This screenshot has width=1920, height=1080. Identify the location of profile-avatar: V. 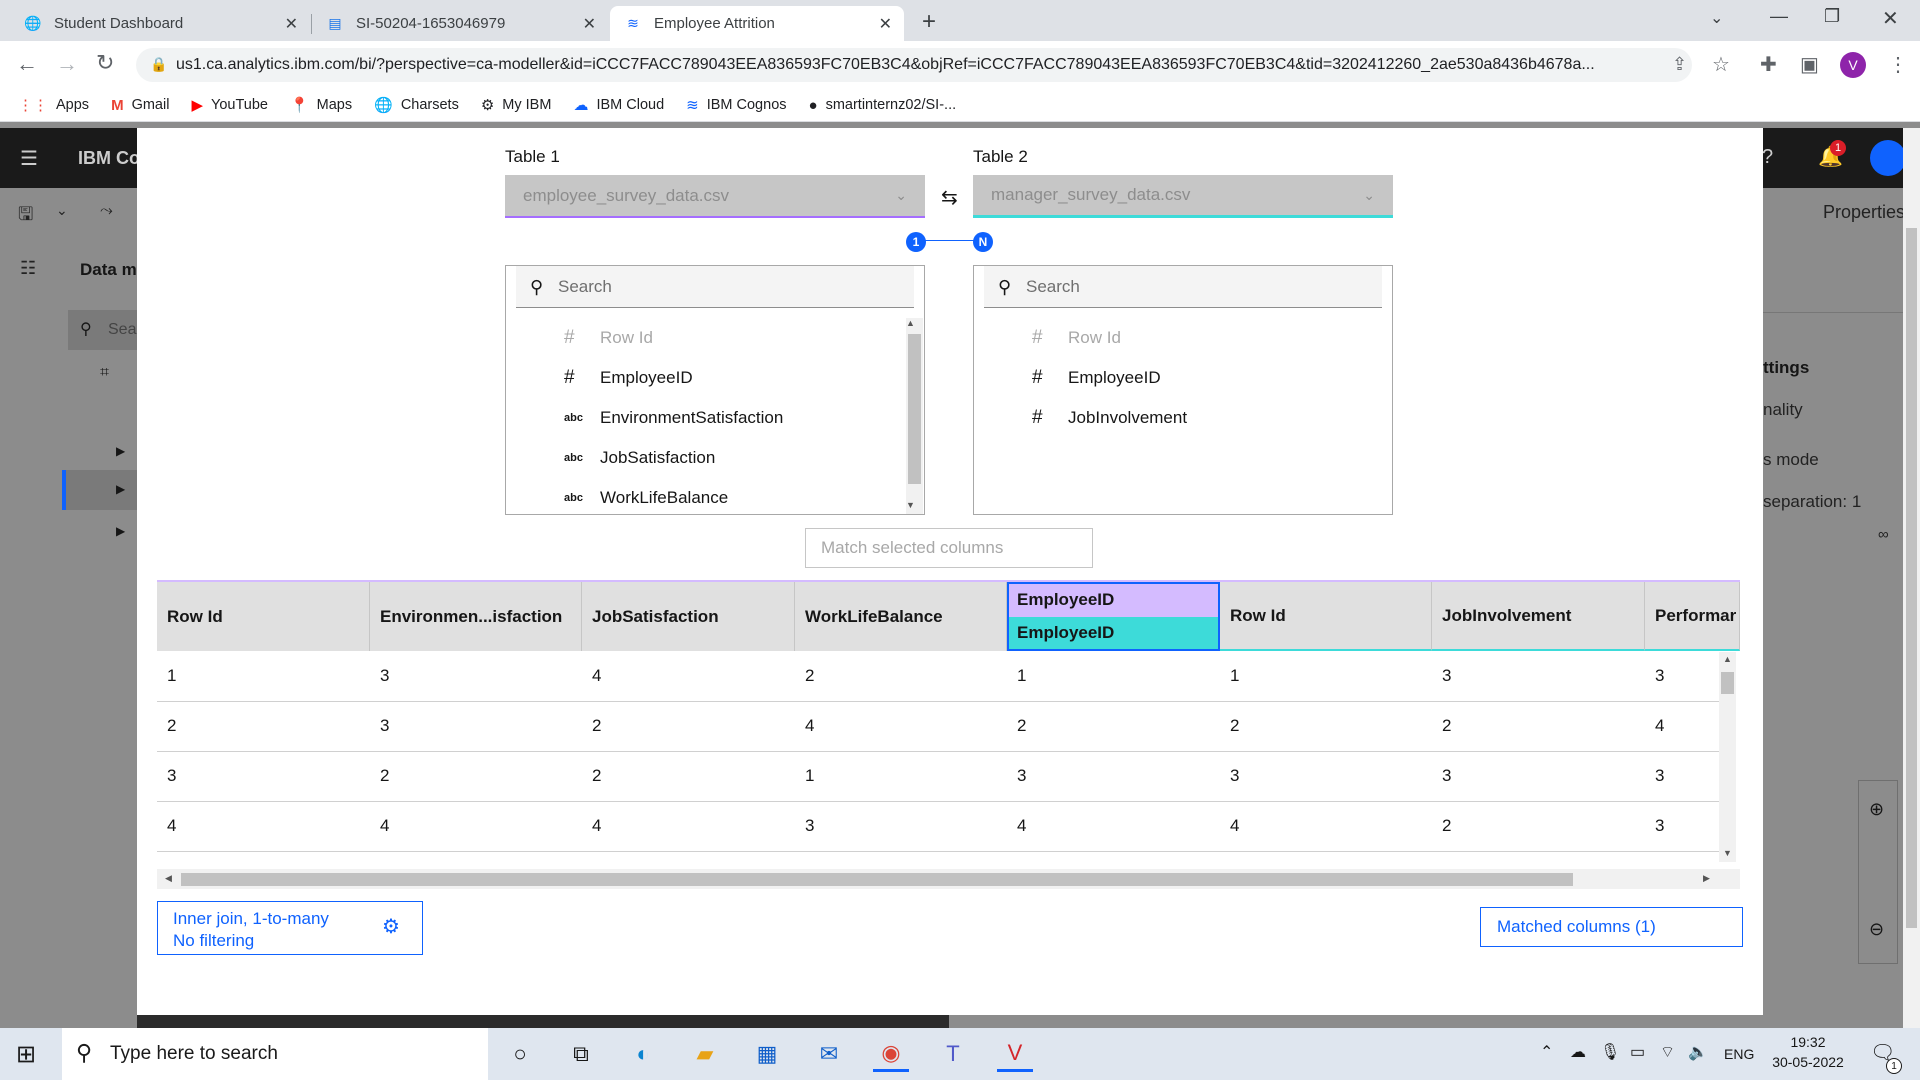
(1853, 65).